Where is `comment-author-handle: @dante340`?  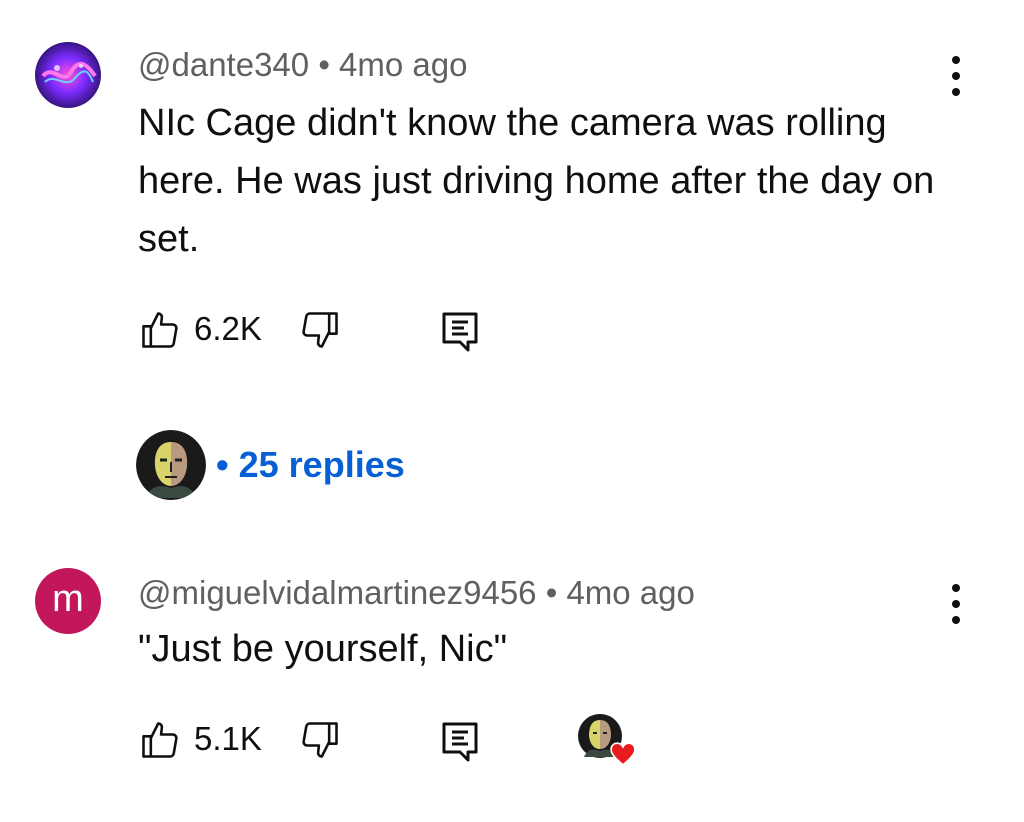 comment-author-handle: @dante340 is located at coordinates (223, 64).